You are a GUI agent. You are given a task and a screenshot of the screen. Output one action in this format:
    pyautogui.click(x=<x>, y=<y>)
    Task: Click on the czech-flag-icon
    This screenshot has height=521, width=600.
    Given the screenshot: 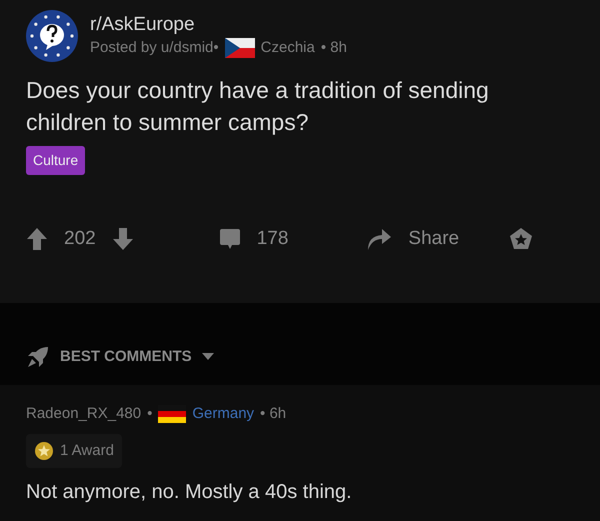 What is the action you would take?
    pyautogui.click(x=239, y=48)
    